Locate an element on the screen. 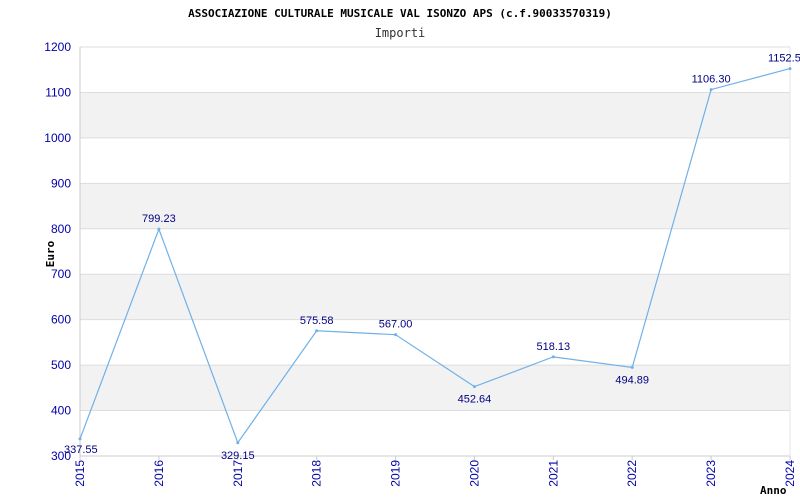 The image size is (800, 500). data-label: 337.55 is located at coordinates (81, 450).